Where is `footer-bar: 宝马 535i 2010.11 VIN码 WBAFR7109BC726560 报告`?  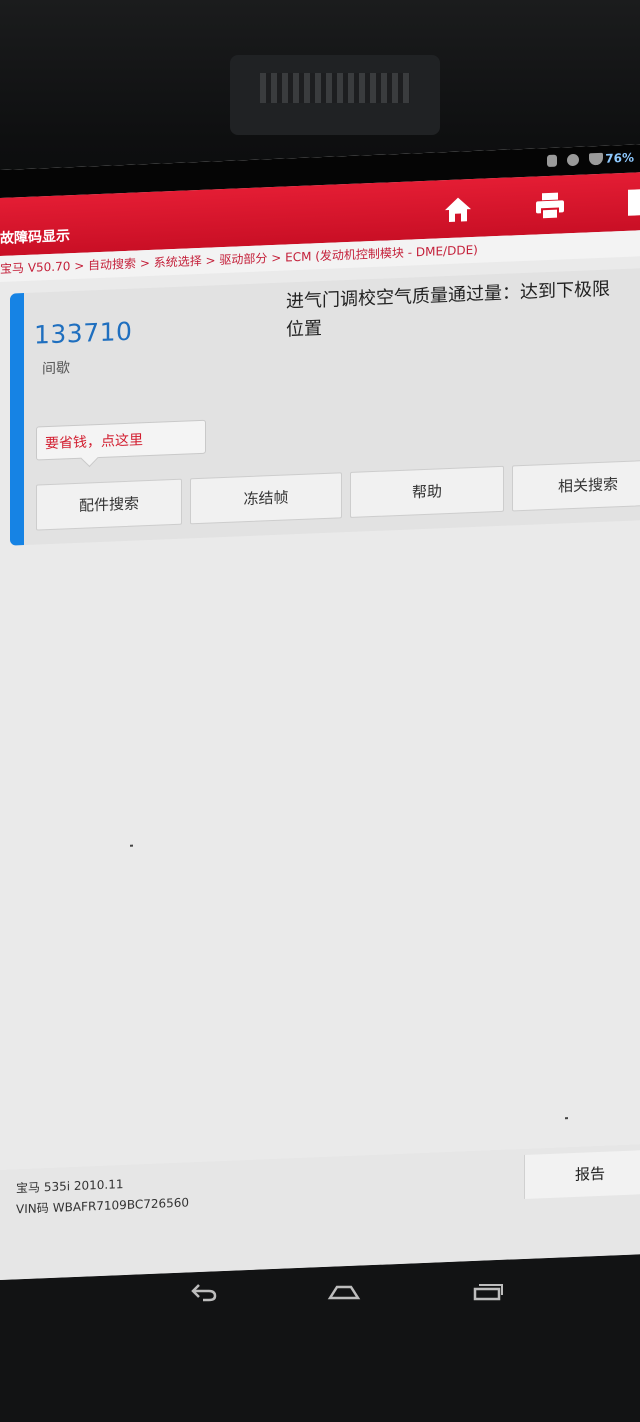
footer-bar: 宝马 535i 2010.11 VIN码 WBAFR7109BC726560 报告 is located at coordinates (320, 1212).